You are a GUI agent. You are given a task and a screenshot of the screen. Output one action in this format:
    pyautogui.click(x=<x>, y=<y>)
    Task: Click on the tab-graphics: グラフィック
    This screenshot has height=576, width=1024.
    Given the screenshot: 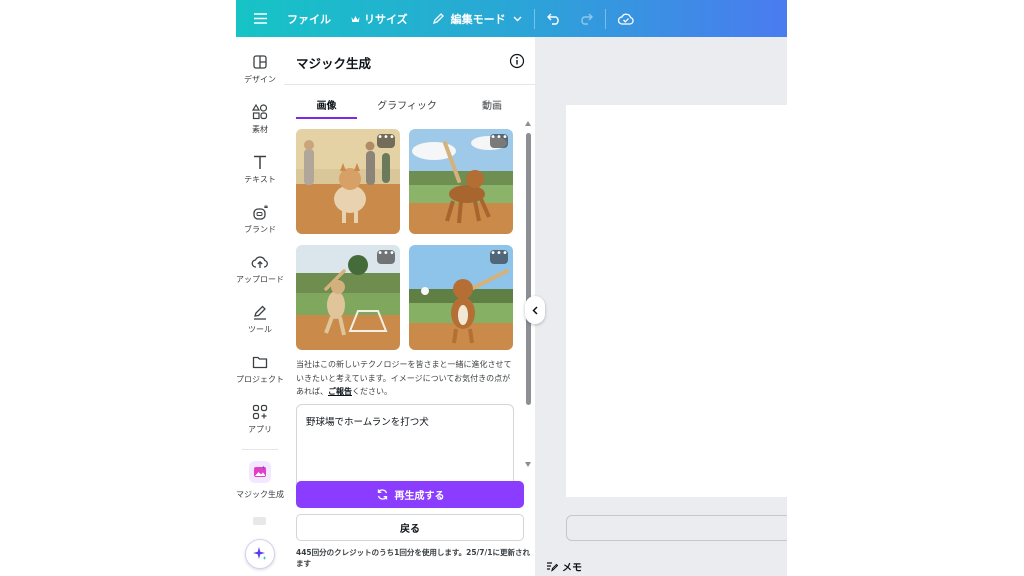 What is the action you would take?
    pyautogui.click(x=407, y=104)
    